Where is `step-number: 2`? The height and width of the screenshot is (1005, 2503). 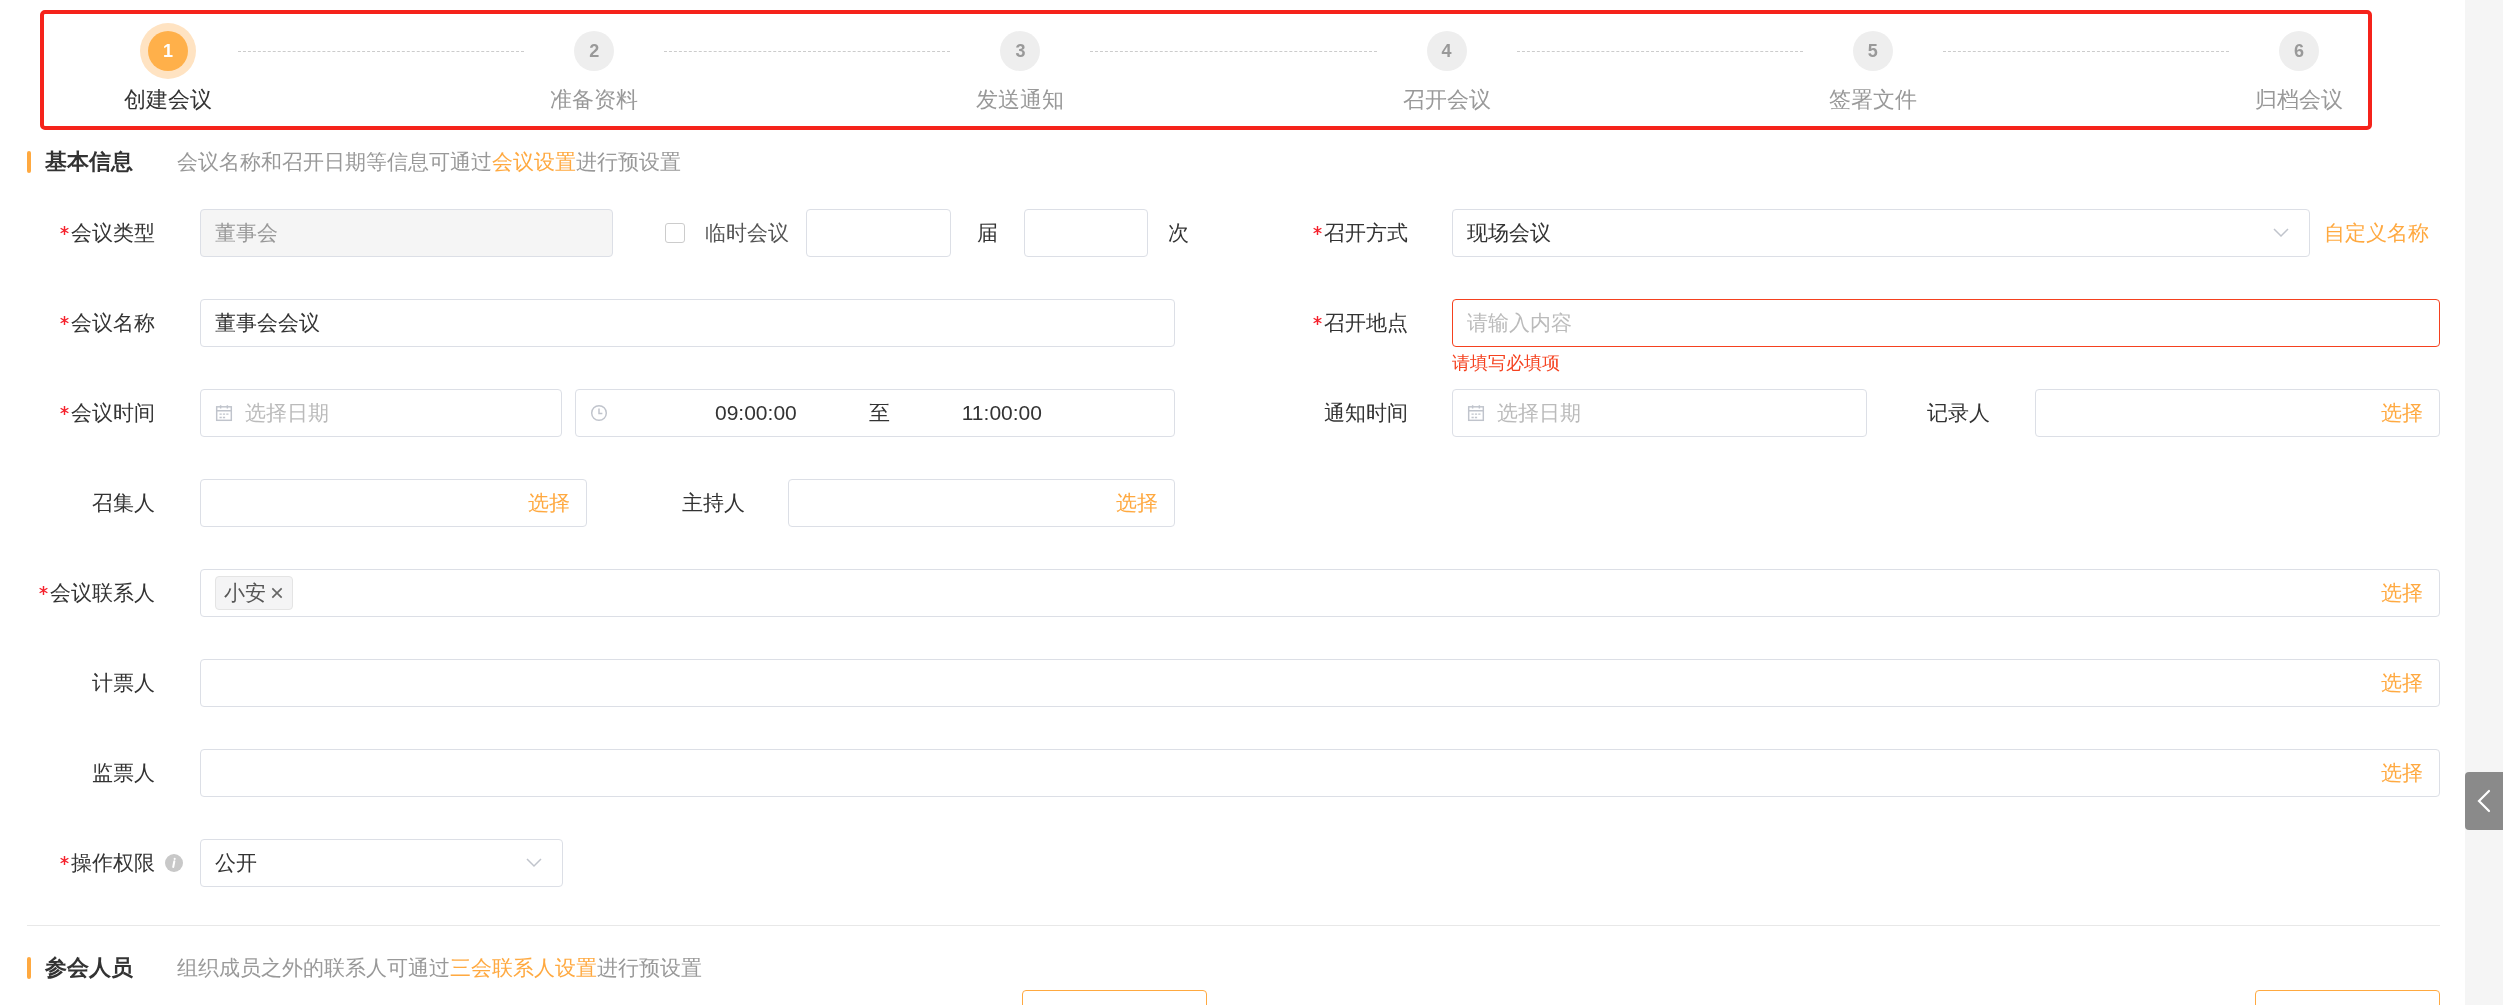
step-number: 2 is located at coordinates (594, 51).